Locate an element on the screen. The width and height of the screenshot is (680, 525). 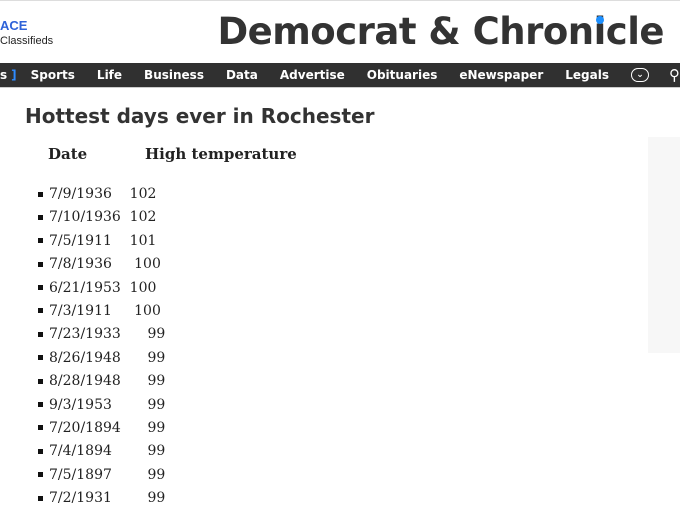
nav-item-sports: Sports is located at coordinates (53, 75).